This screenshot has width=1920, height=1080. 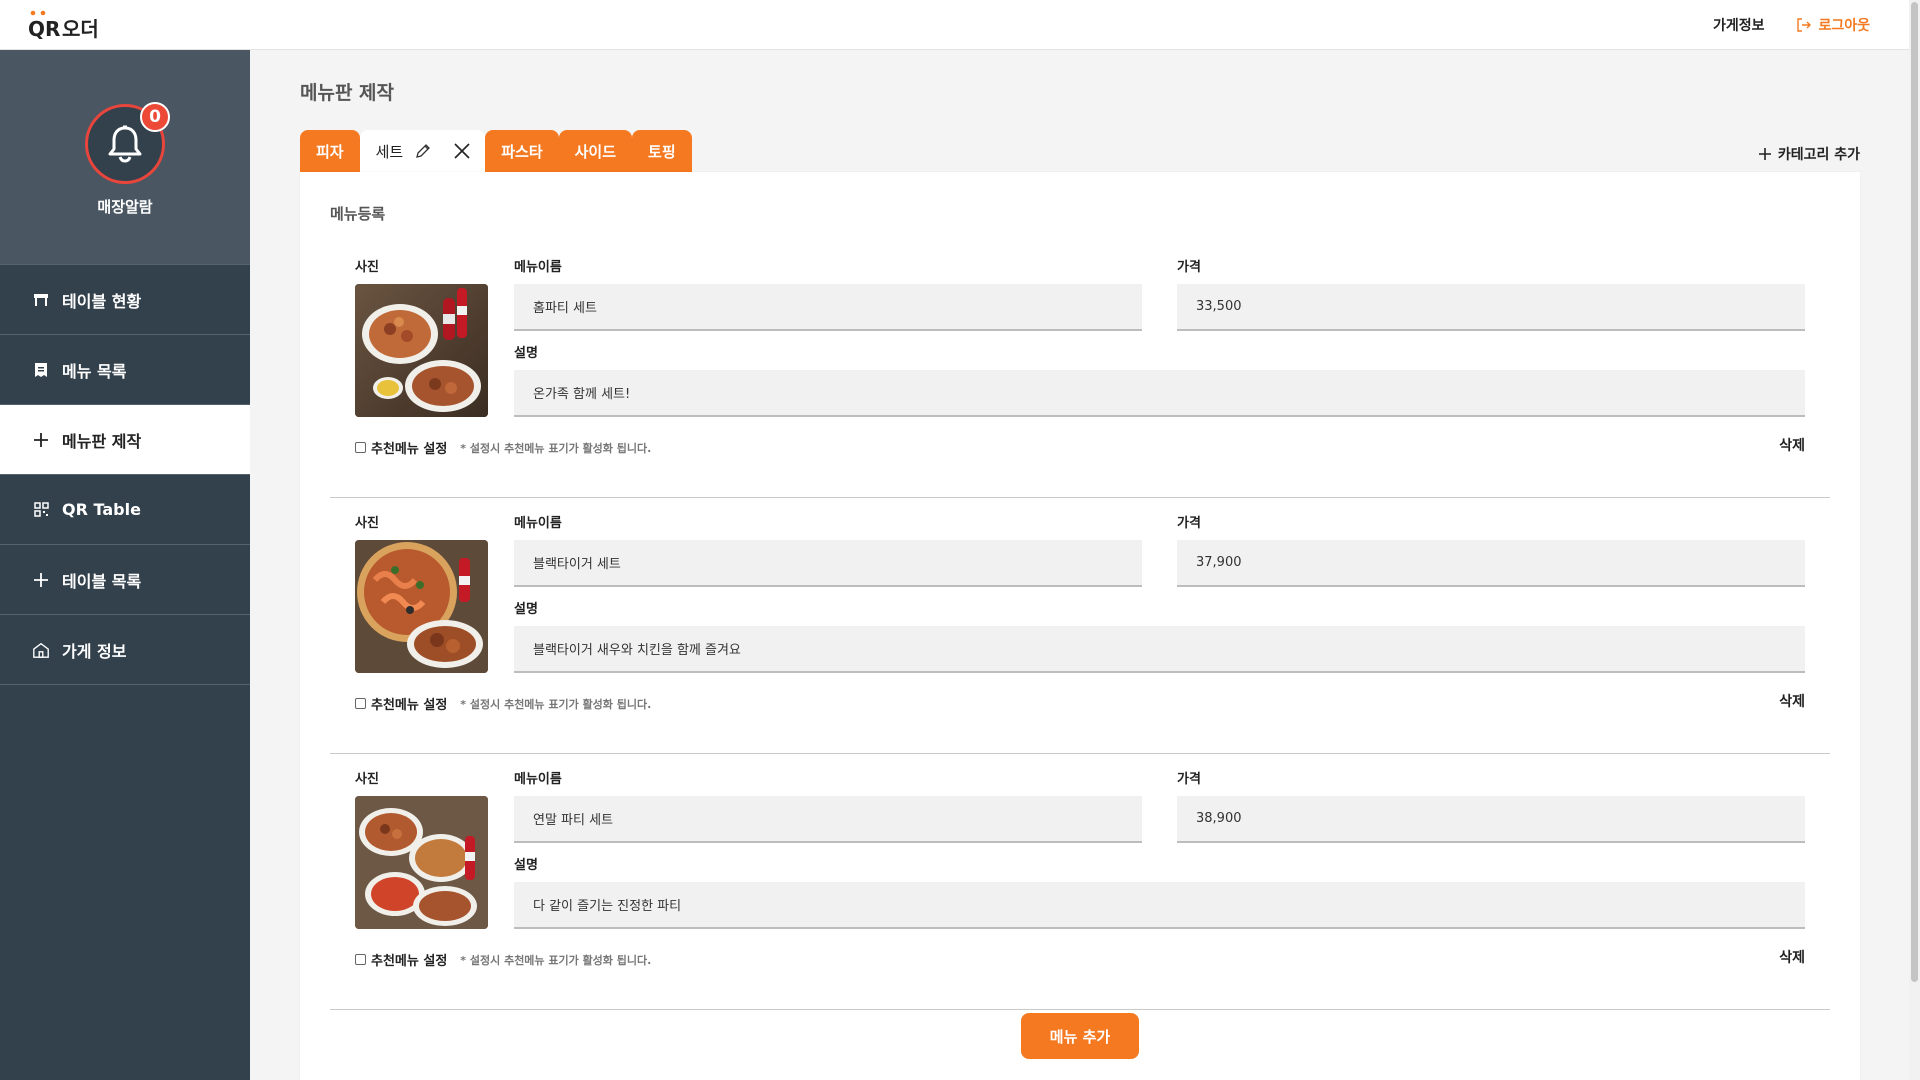 I want to click on sidebar-item-label: 테이블 목록, so click(x=102, y=581).